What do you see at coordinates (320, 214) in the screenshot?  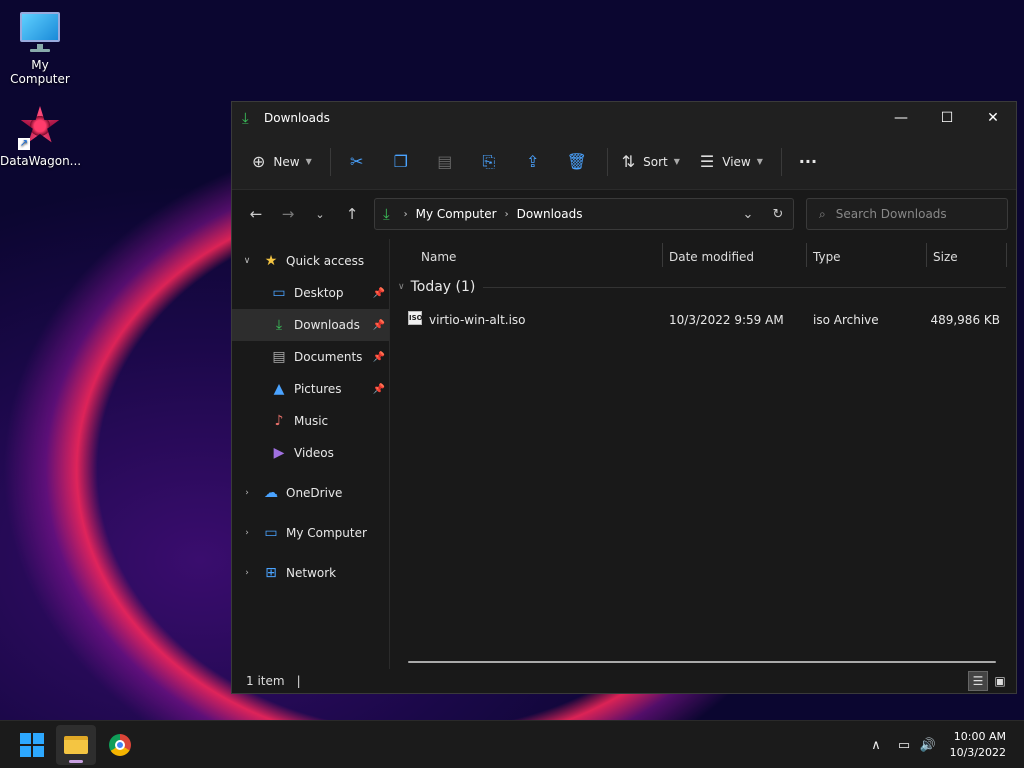 I see `recent-locations-button: ⌄` at bounding box center [320, 214].